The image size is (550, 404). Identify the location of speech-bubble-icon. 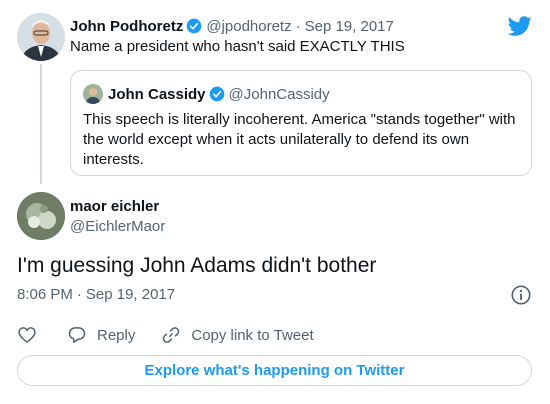
(77, 335).